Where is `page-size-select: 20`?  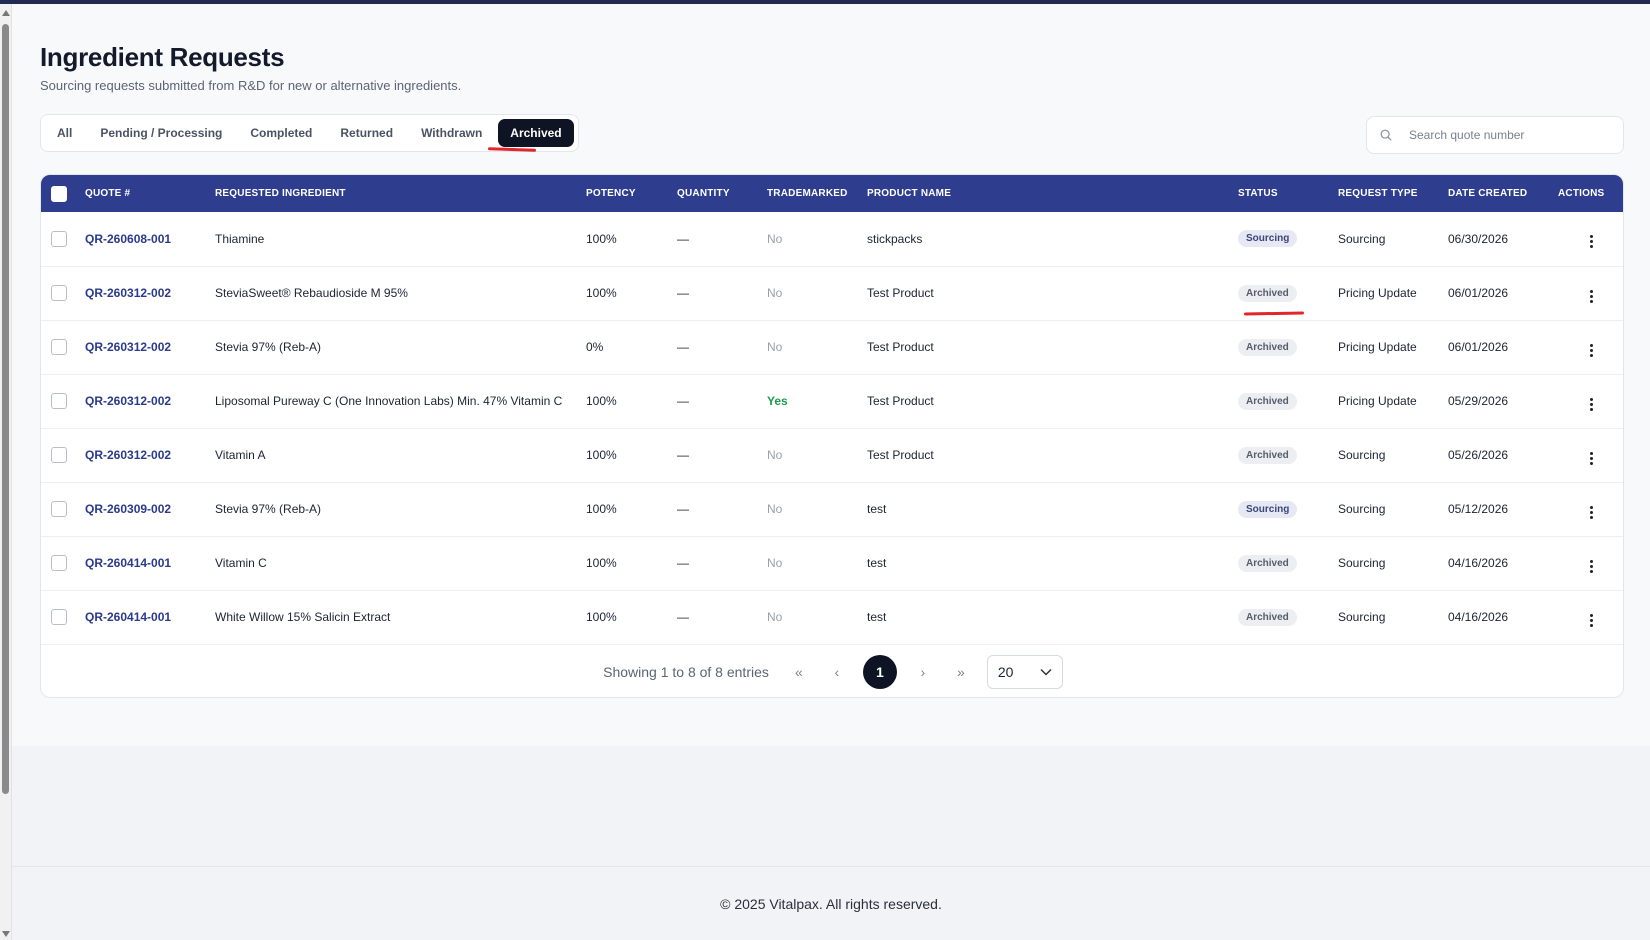 page-size-select: 20 is located at coordinates (1024, 672).